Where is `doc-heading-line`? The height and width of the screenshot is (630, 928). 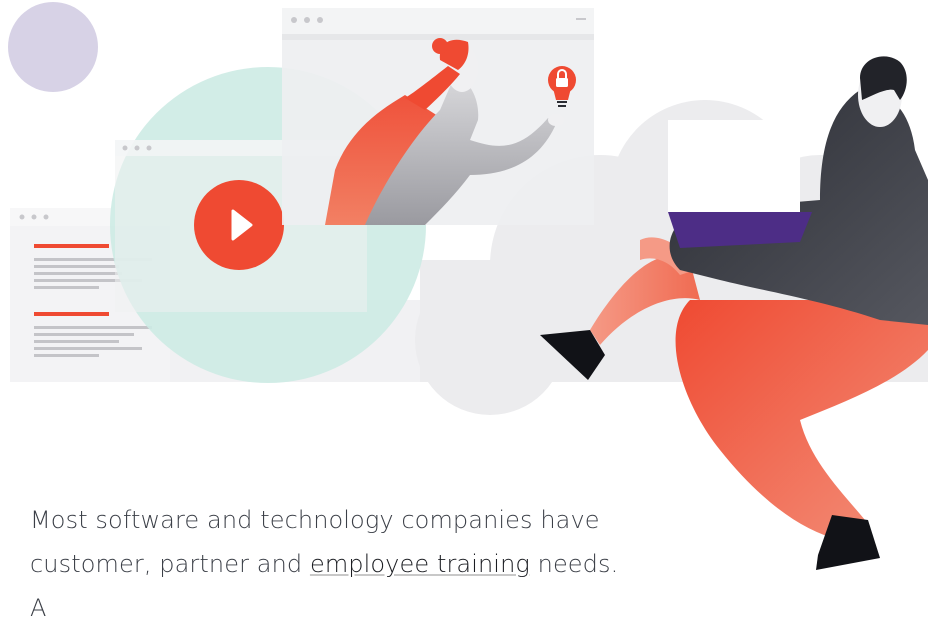 doc-heading-line is located at coordinates (71, 246).